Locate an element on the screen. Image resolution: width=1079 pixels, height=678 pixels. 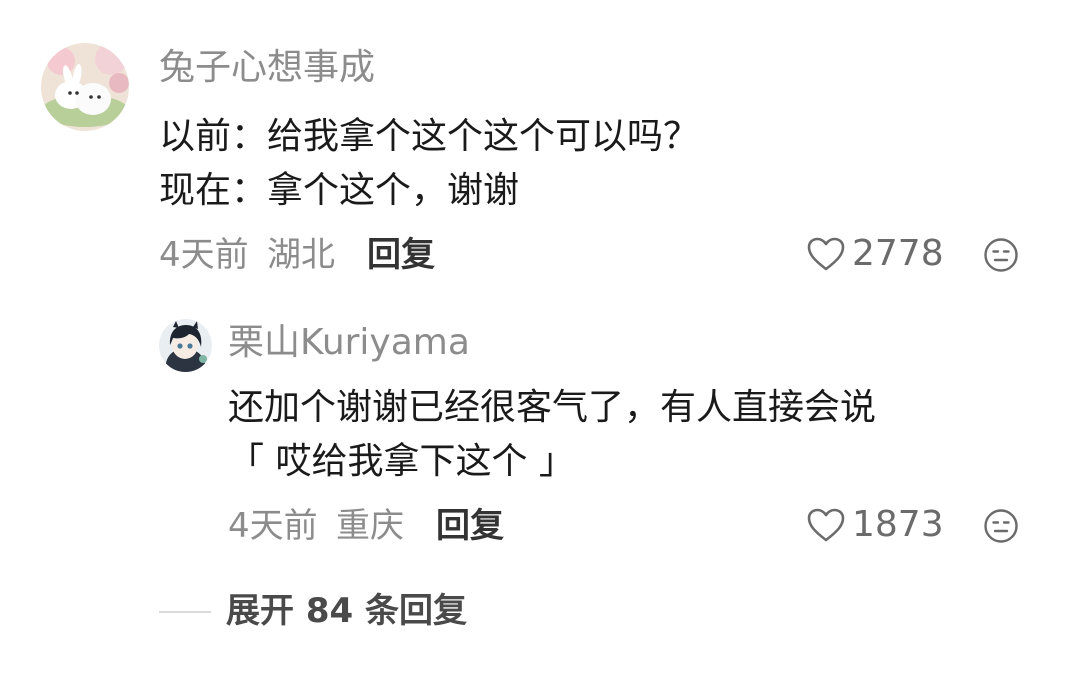
reply-time: 4天前 is located at coordinates (273, 526).